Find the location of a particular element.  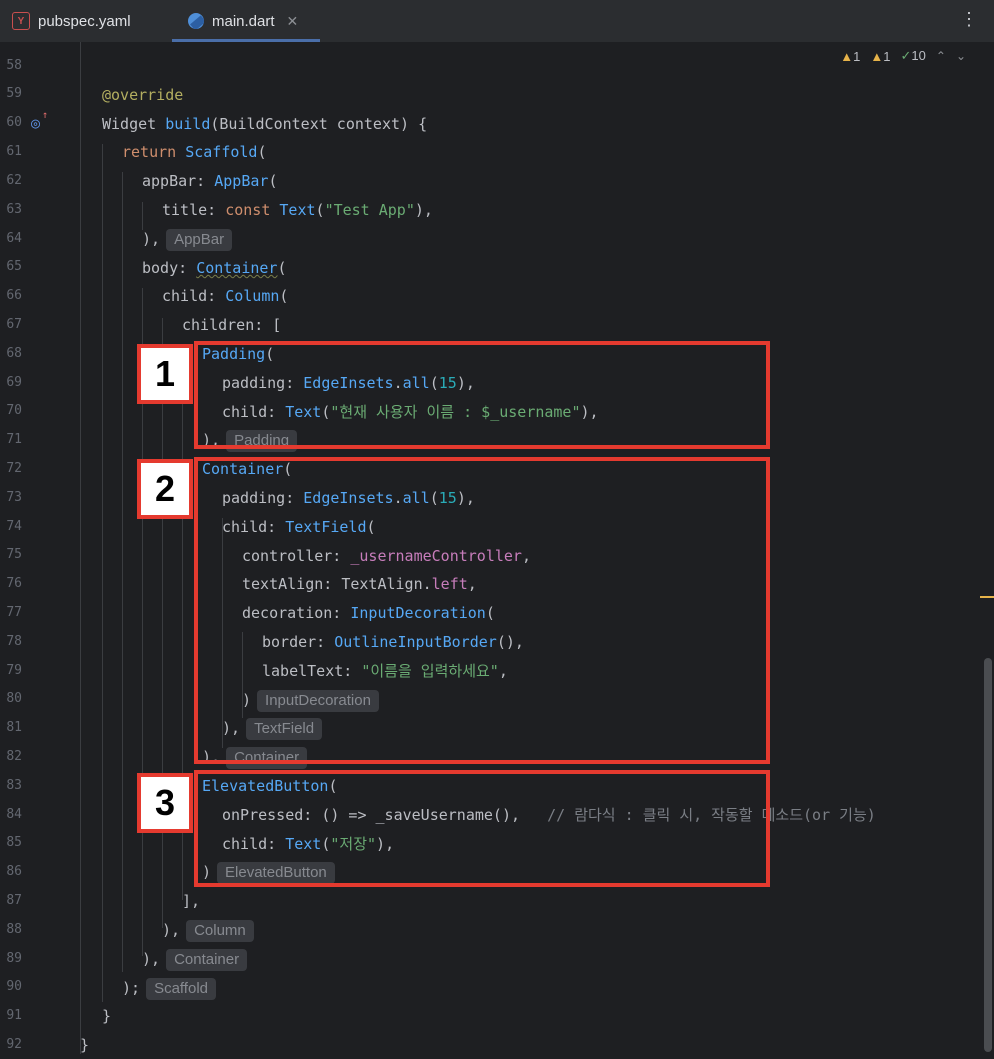

more-options-icon: ⋮ is located at coordinates (969, 19).